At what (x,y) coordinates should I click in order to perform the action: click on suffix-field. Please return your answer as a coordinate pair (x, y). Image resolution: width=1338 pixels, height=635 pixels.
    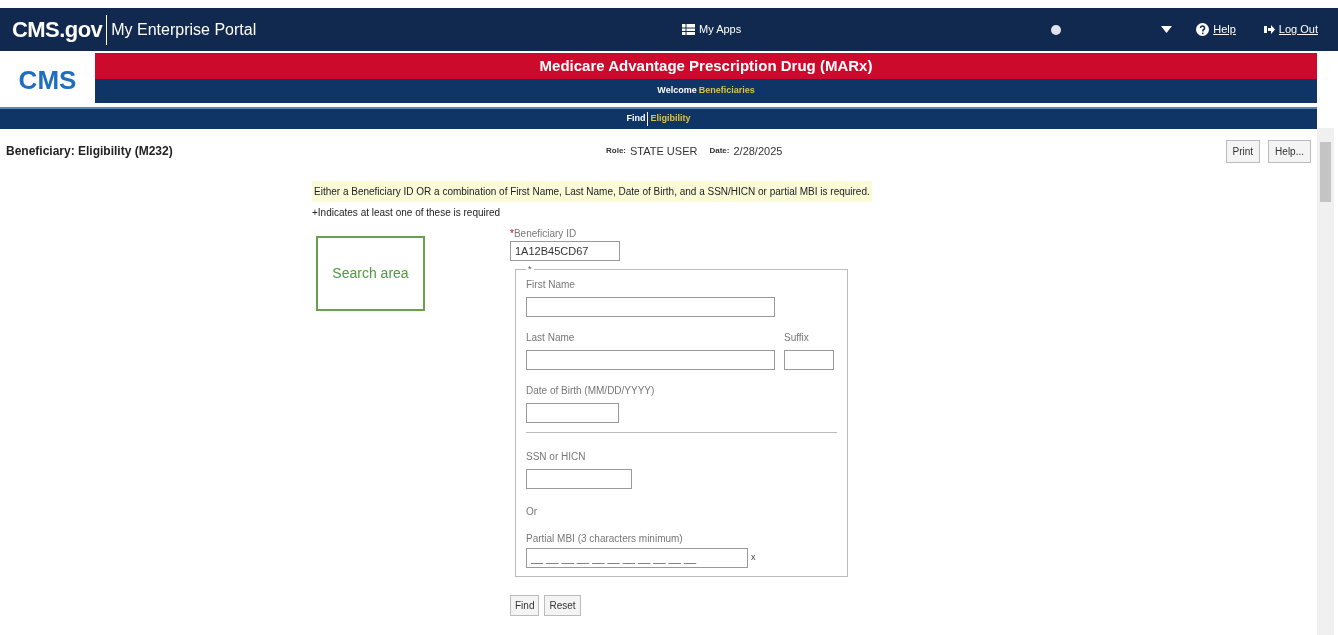
    Looking at the image, I should click on (809, 359).